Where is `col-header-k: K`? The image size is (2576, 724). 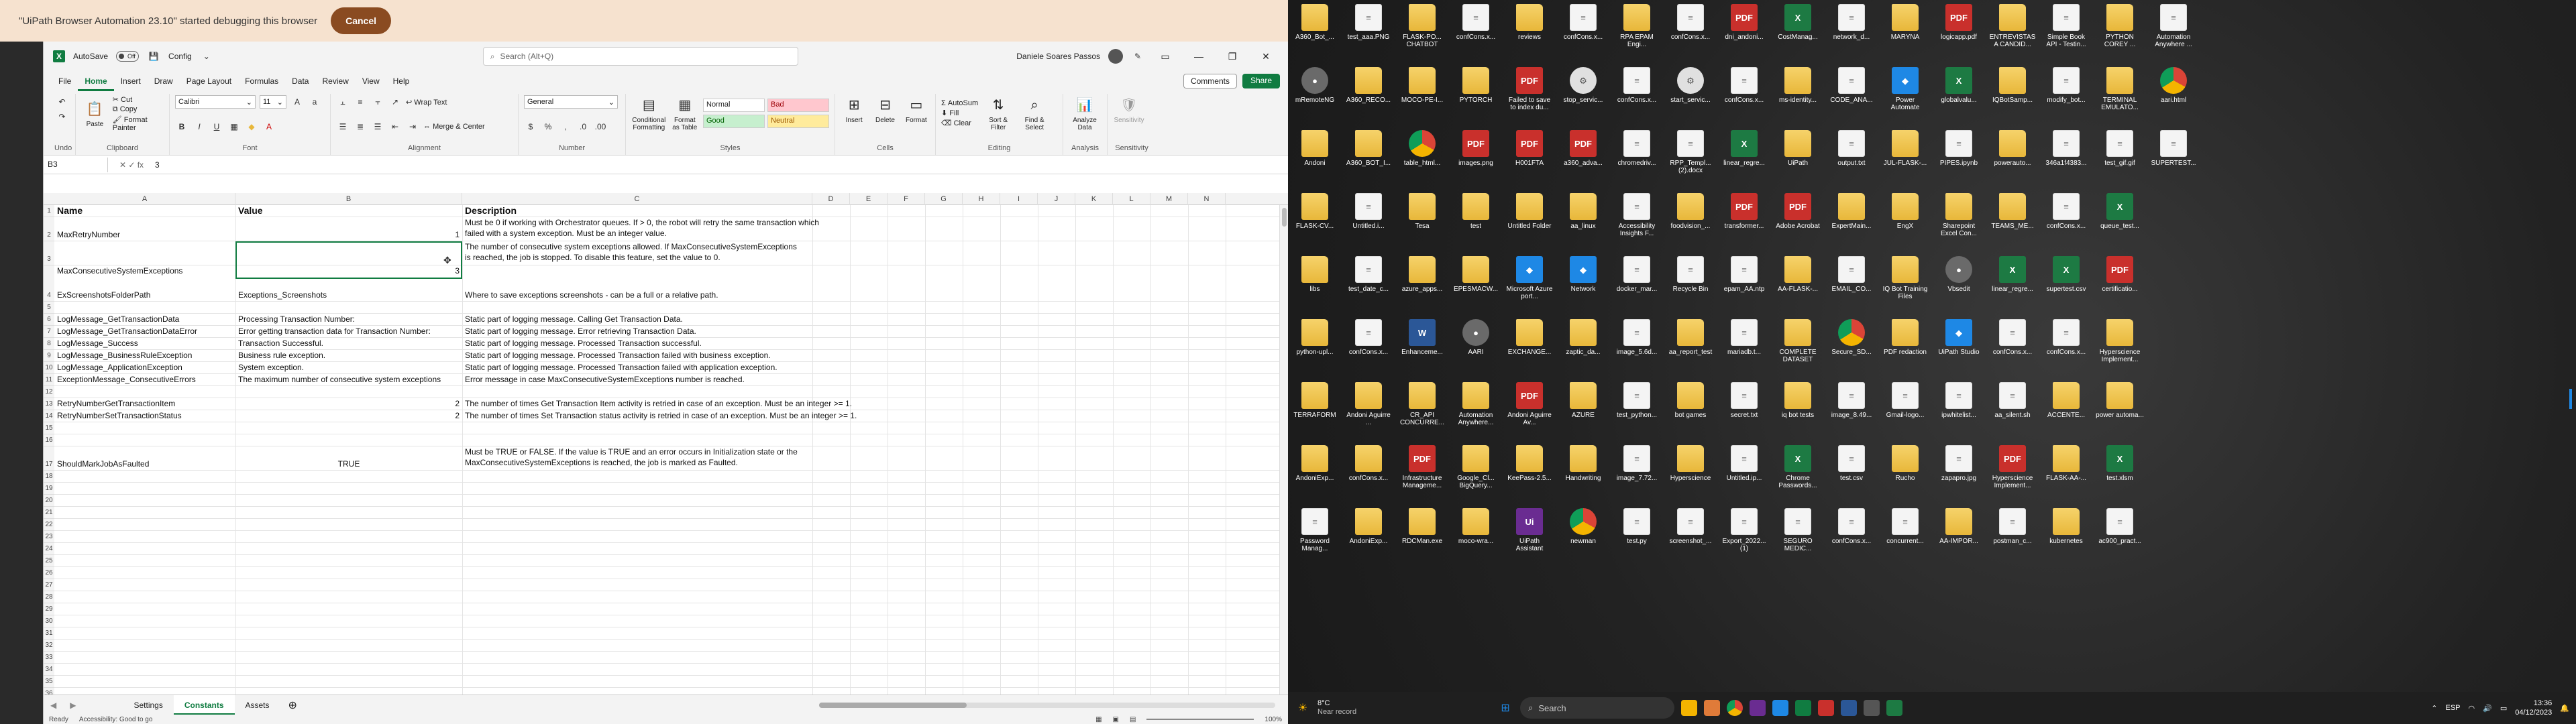
col-header-k: K is located at coordinates (1094, 199).